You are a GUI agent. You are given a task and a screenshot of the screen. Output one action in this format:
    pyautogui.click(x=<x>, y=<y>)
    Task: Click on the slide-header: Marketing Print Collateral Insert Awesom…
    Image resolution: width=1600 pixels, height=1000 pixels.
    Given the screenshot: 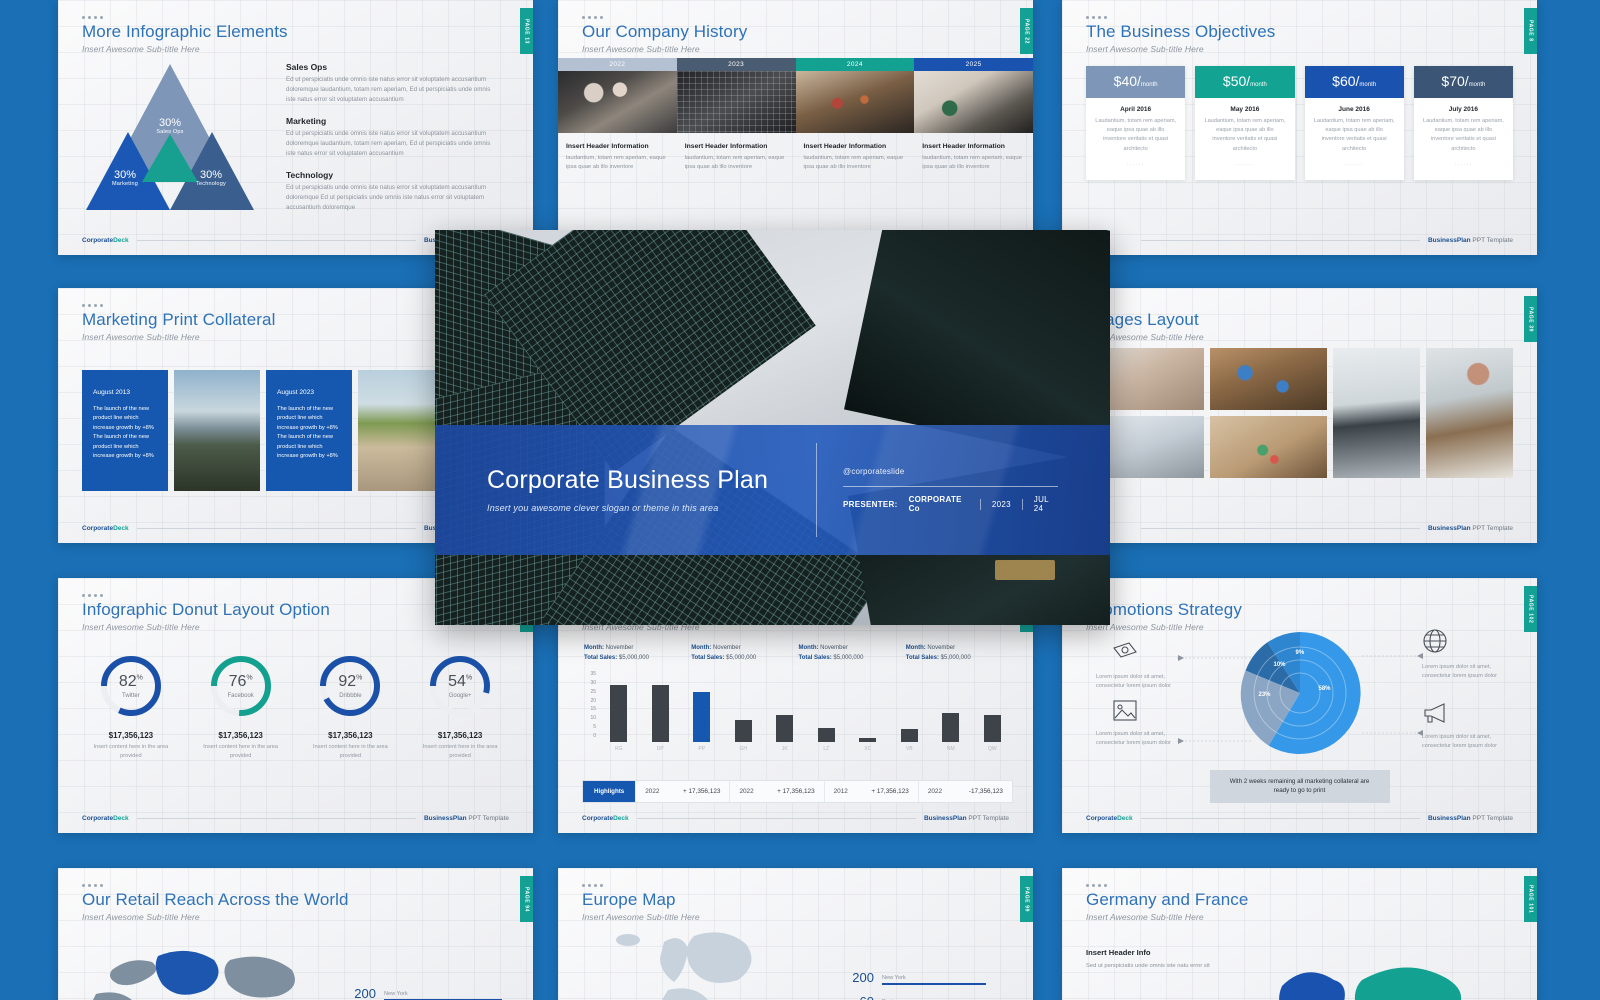 What is the action you would take?
    pyautogui.click(x=178, y=323)
    